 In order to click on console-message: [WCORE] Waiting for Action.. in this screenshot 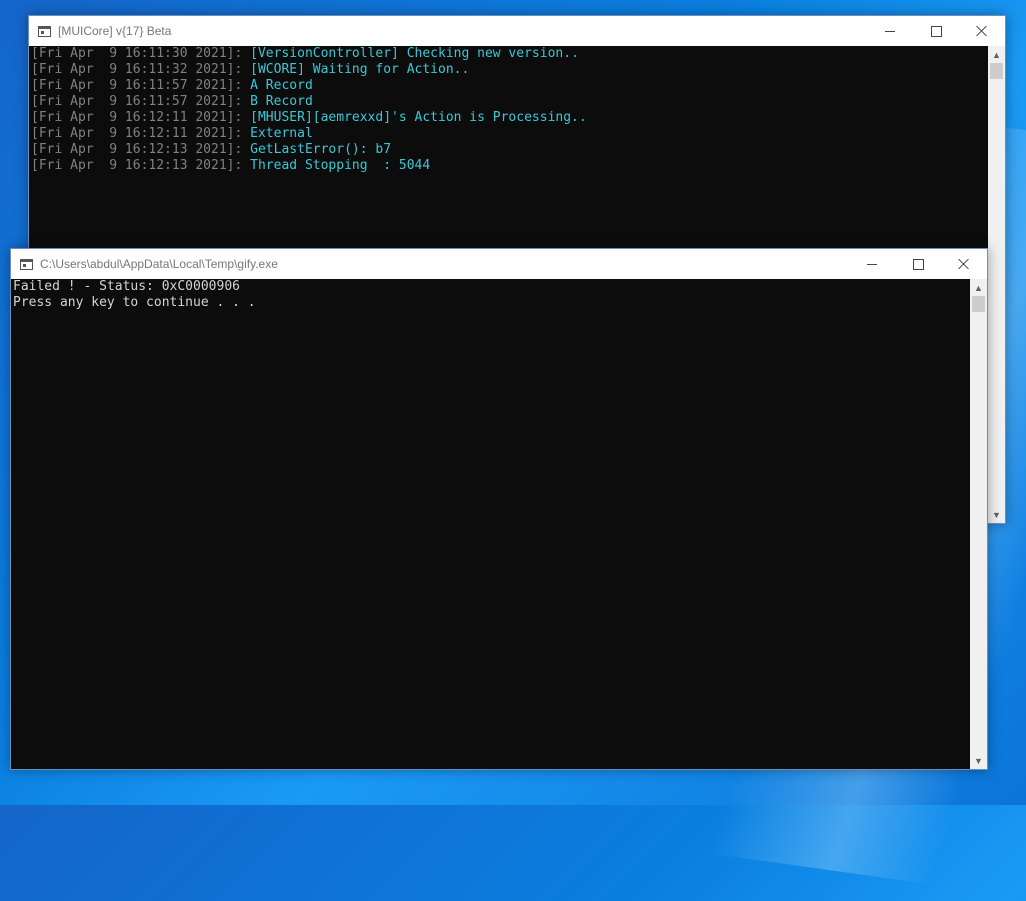, I will do `click(356, 69)`.